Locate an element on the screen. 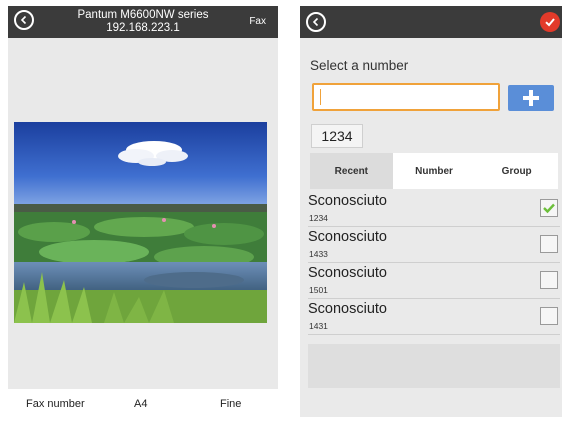 The image size is (562, 421). printer-name: Pantum M6600NW series is located at coordinates (143, 15).